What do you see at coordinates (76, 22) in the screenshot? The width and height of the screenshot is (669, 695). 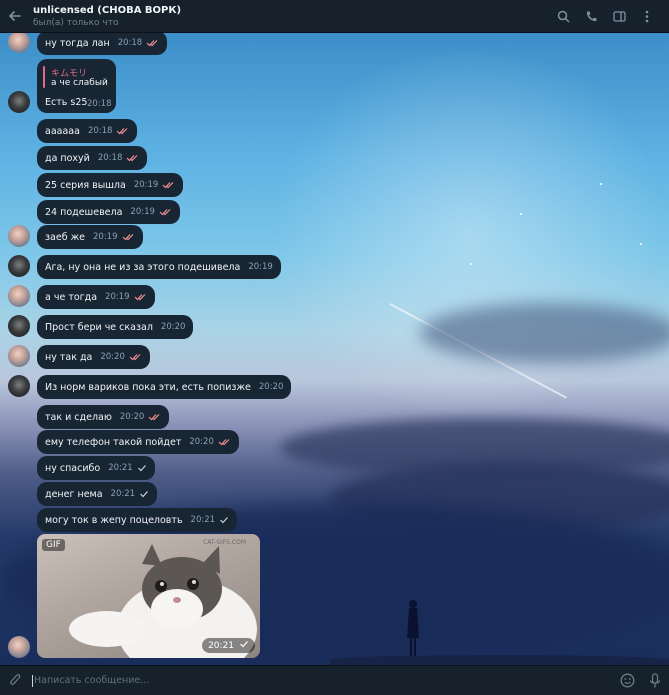 I see `chat-status: был(а) только что` at bounding box center [76, 22].